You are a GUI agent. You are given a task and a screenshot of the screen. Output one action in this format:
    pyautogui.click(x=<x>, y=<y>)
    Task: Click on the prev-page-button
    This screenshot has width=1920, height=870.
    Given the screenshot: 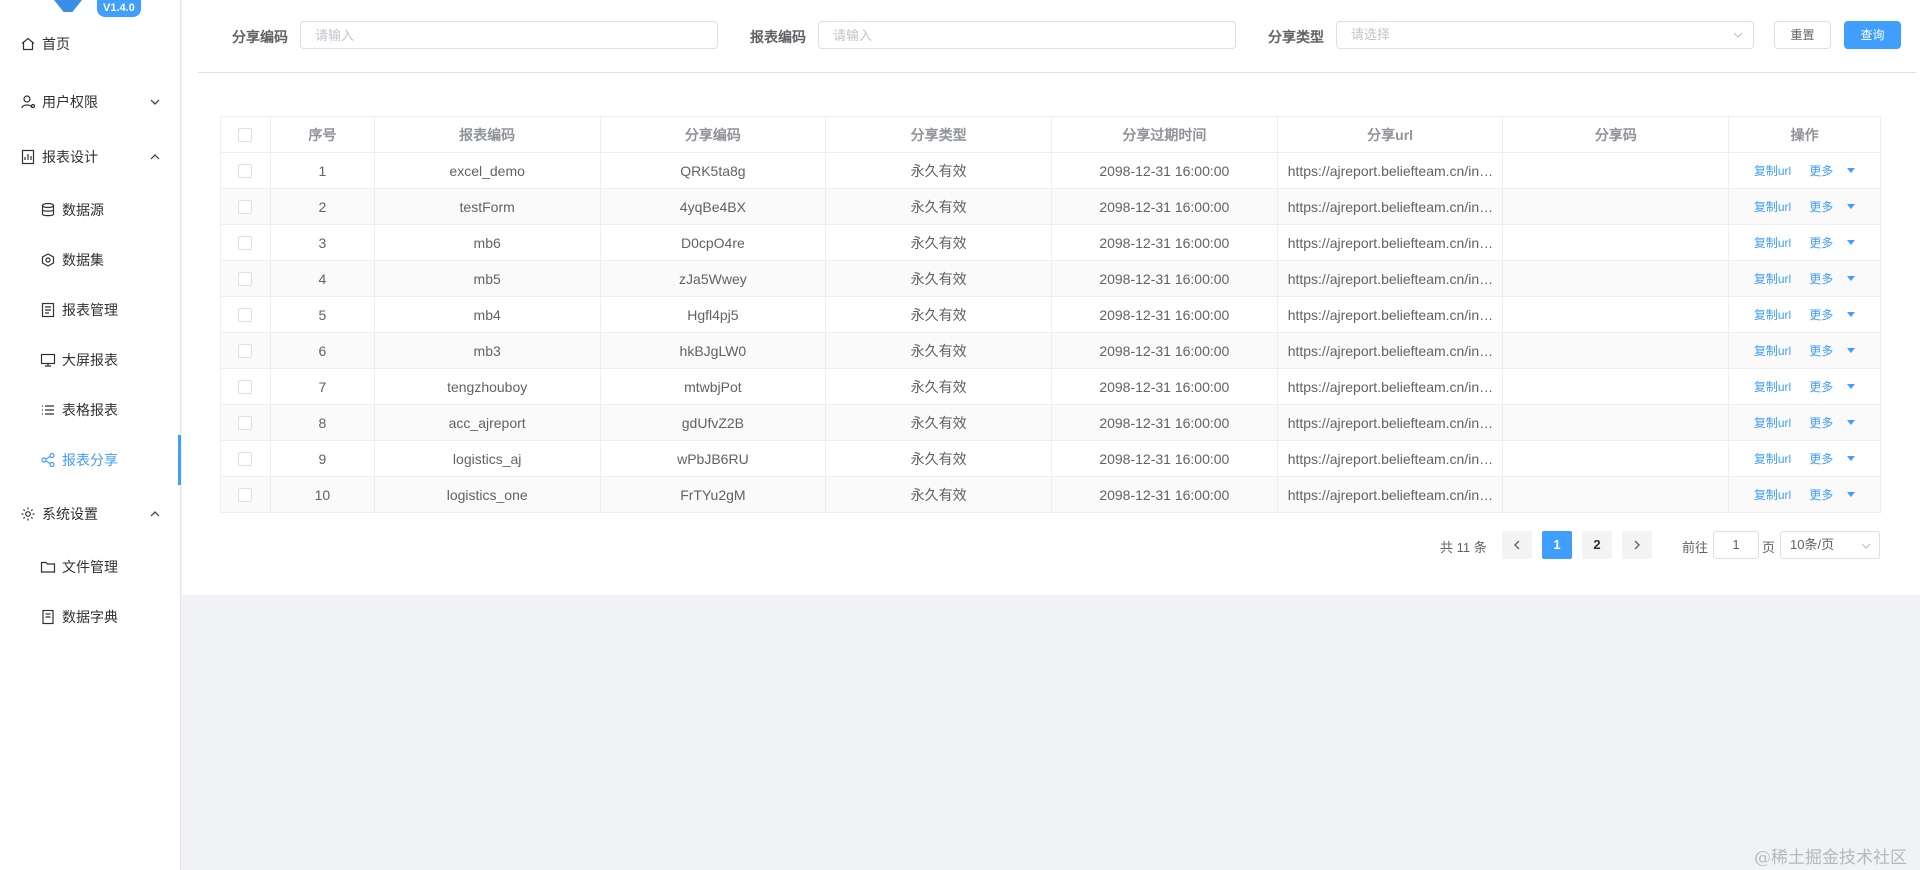 What is the action you would take?
    pyautogui.click(x=1517, y=545)
    